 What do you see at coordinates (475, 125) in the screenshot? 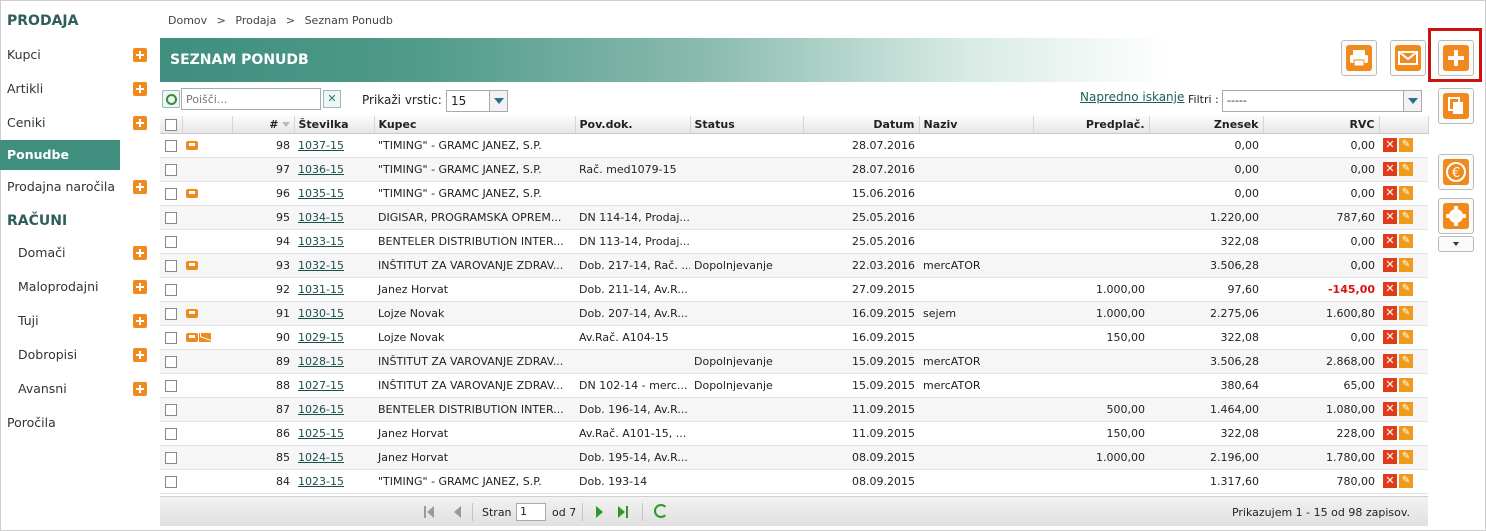
I see `header-kupec: Kupec` at bounding box center [475, 125].